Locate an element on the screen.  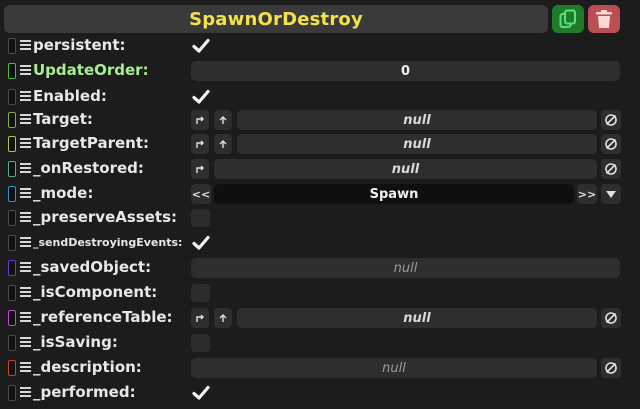
text-field: null is located at coordinates (394, 368).